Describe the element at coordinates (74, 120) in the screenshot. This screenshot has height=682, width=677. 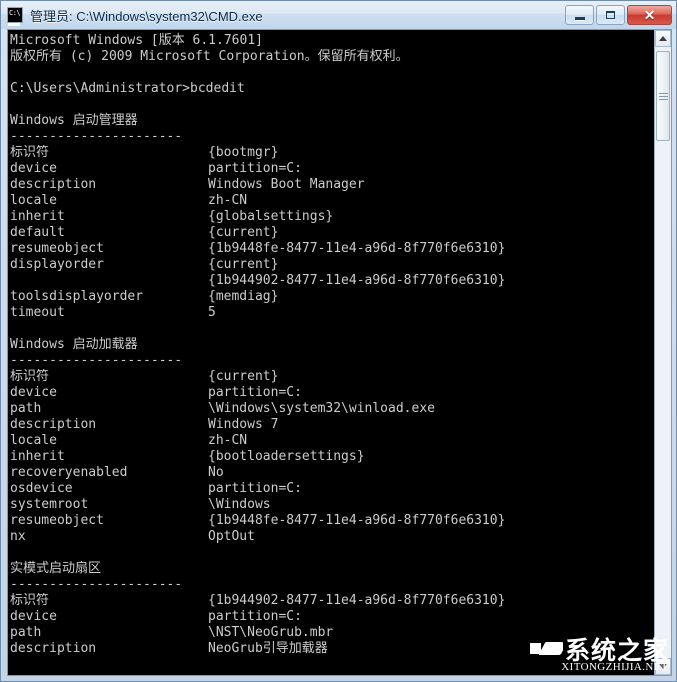
I see `console-text-line: Windows 启动管理器` at that location.